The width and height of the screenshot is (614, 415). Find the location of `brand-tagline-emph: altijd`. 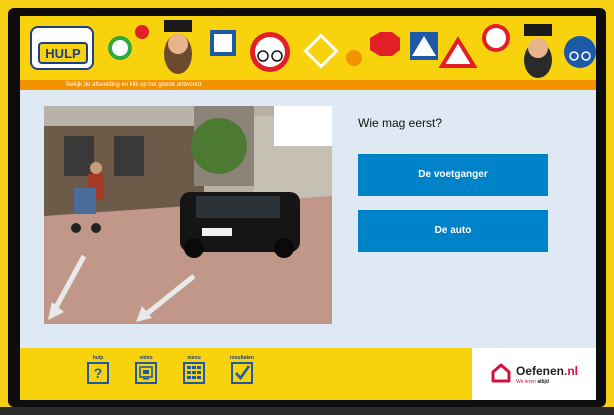

brand-tagline-emph: altijd is located at coordinates (543, 382).